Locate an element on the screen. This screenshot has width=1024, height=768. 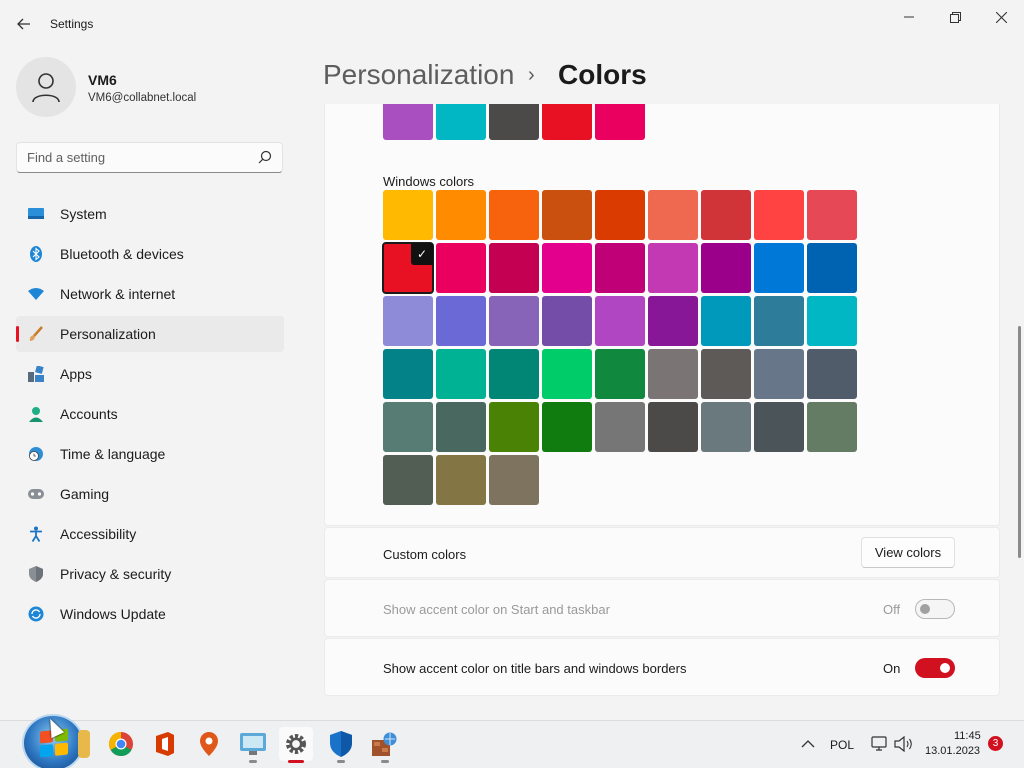
view-colors-button: View colors is located at coordinates (908, 552).